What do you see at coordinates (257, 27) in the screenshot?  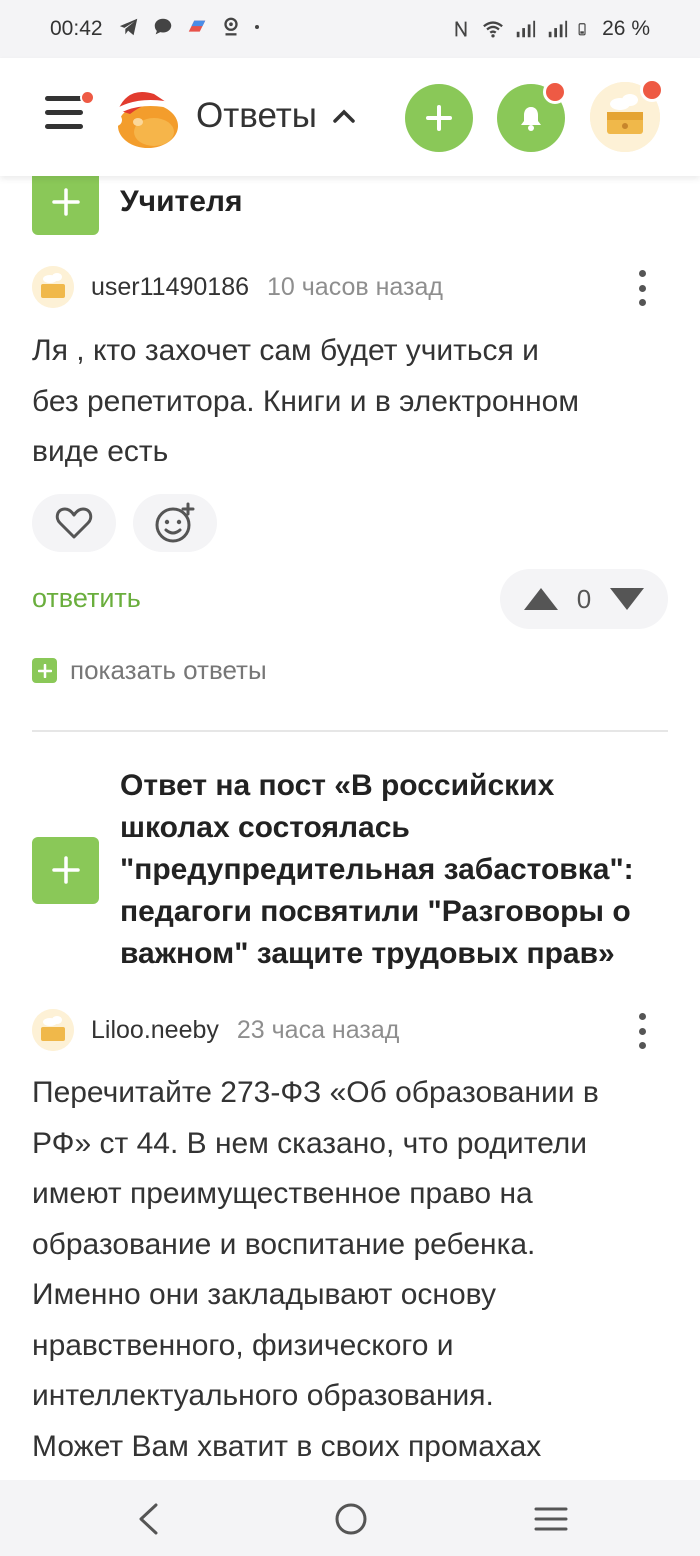 I see `dot-icon` at bounding box center [257, 27].